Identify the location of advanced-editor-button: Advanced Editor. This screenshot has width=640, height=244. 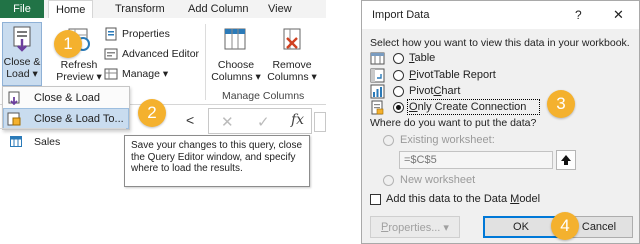
(154, 54).